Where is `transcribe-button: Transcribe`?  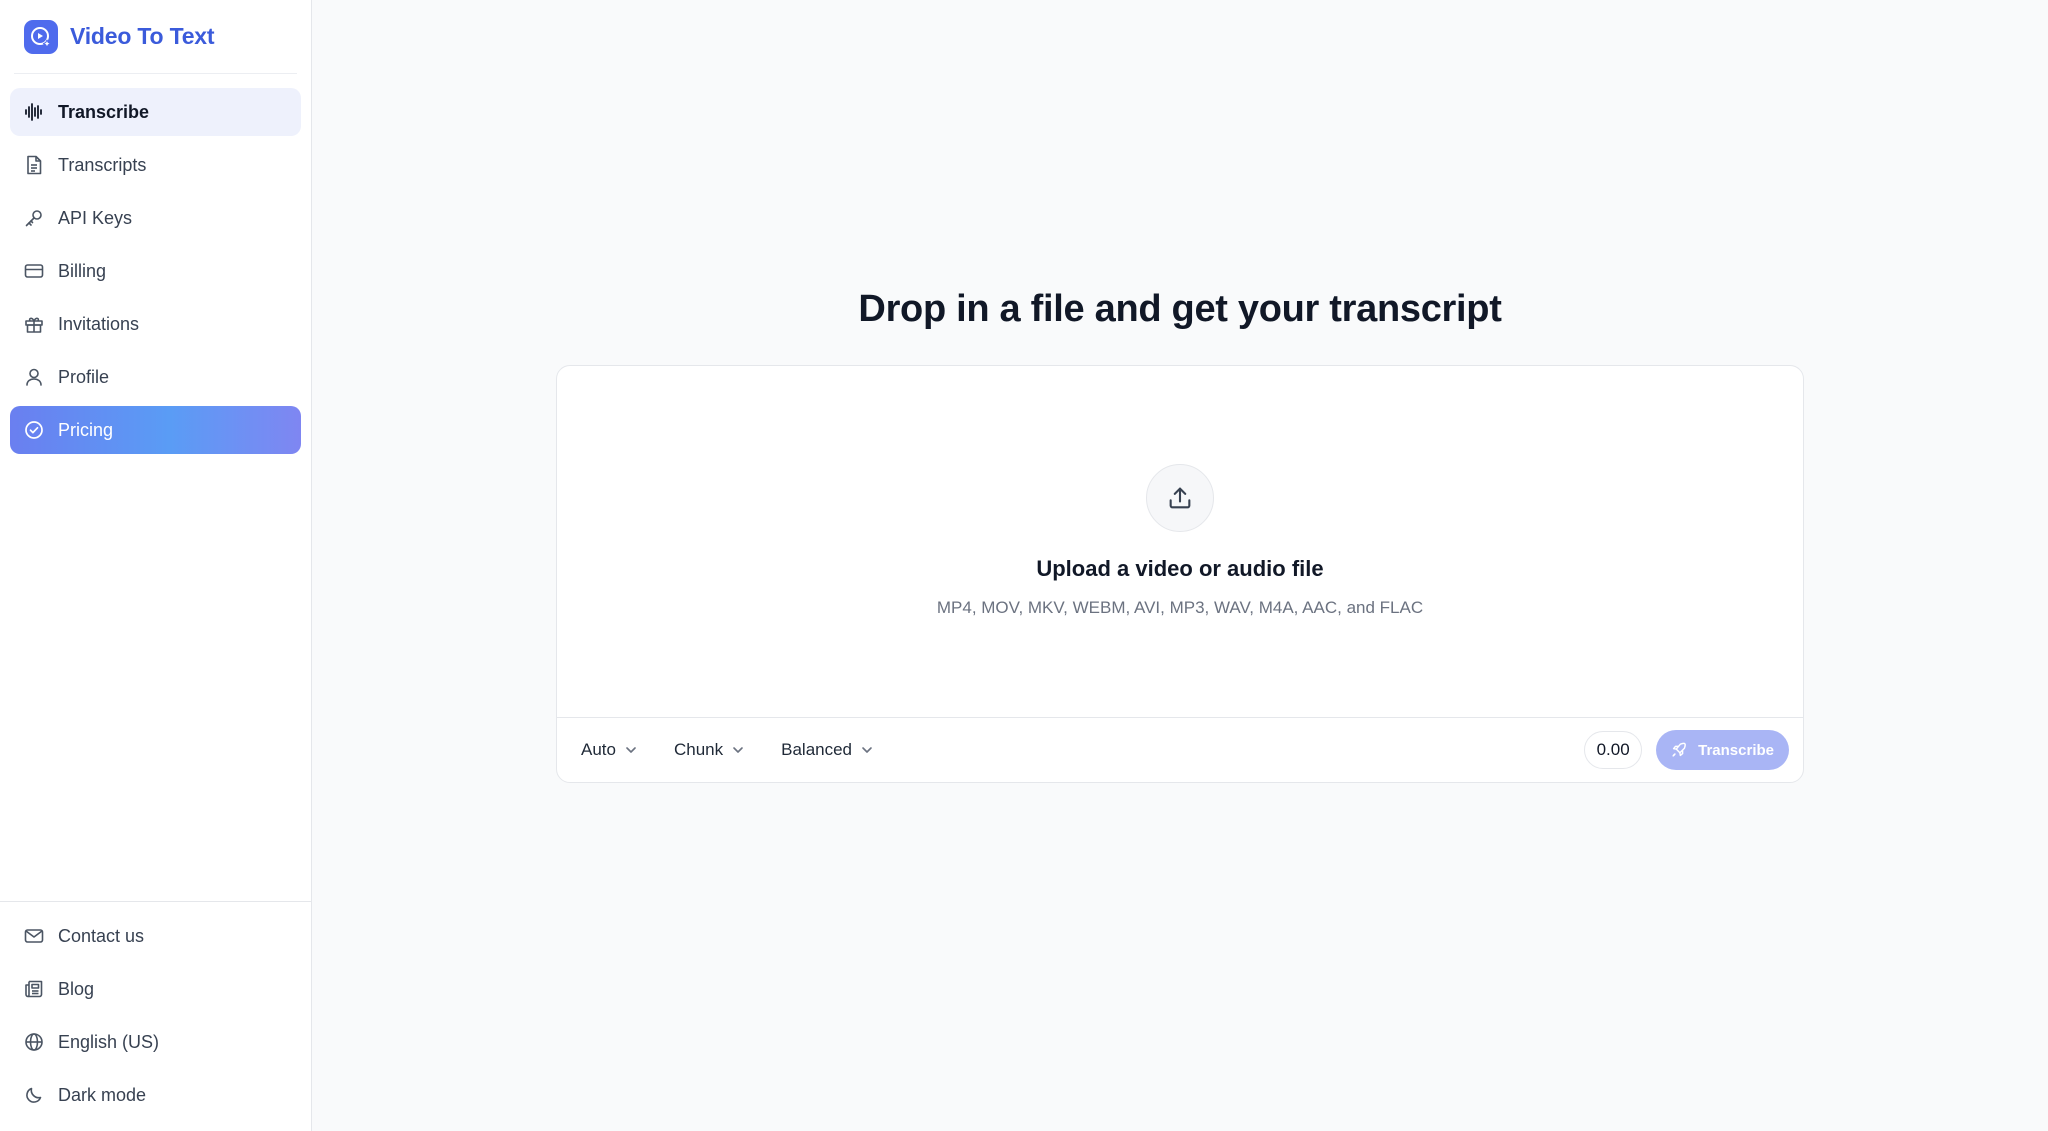 transcribe-button: Transcribe is located at coordinates (1722, 750).